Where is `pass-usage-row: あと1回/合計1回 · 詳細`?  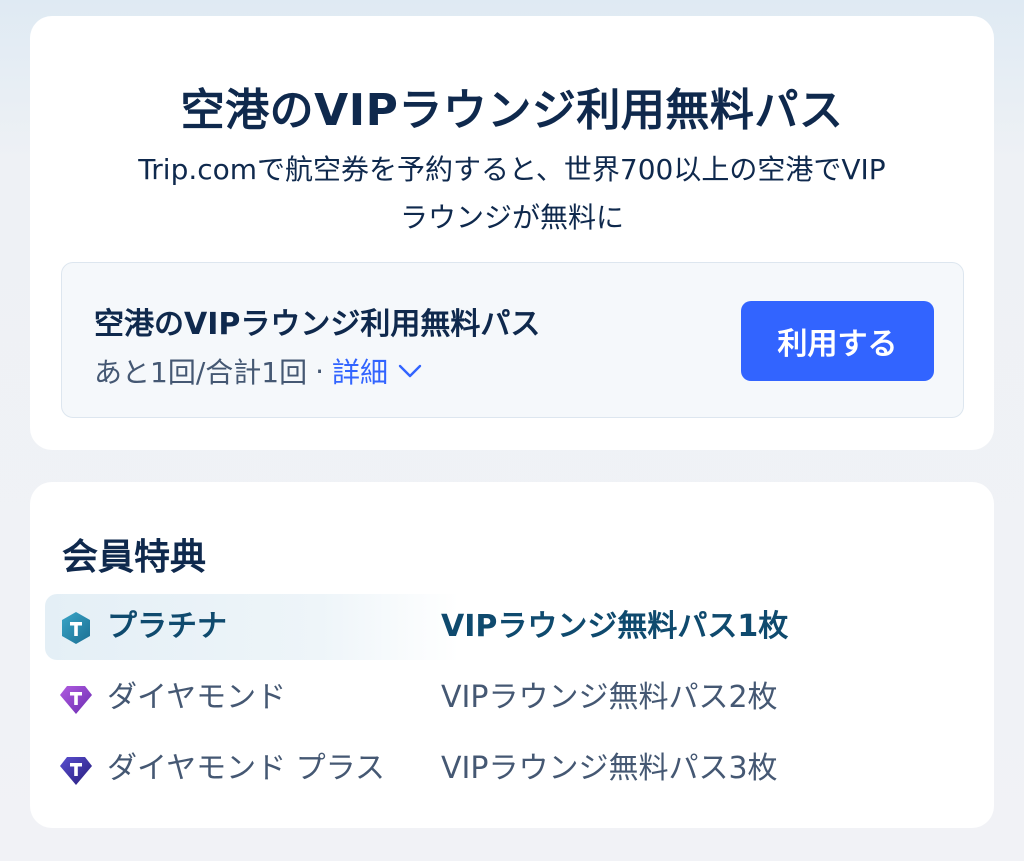 pass-usage-row: あと1回/合計1回 · 詳細 is located at coordinates (258, 371).